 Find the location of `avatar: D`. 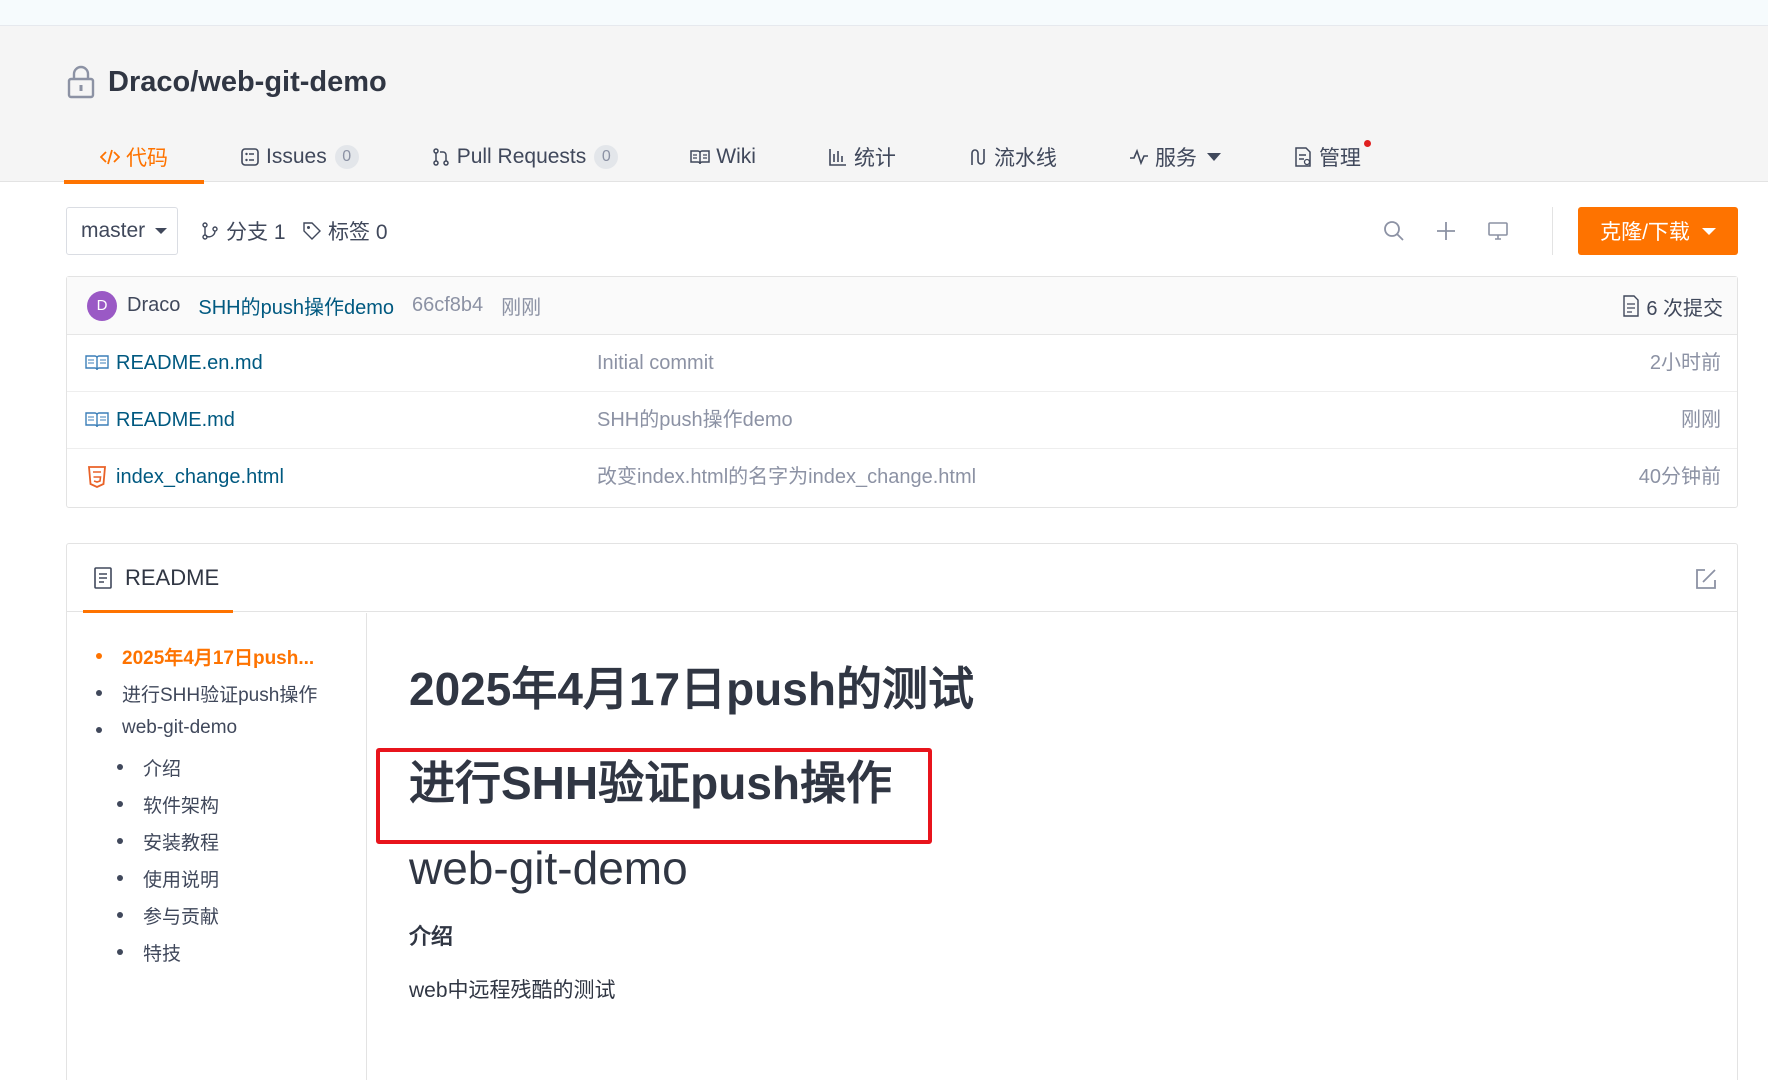

avatar: D is located at coordinates (102, 305).